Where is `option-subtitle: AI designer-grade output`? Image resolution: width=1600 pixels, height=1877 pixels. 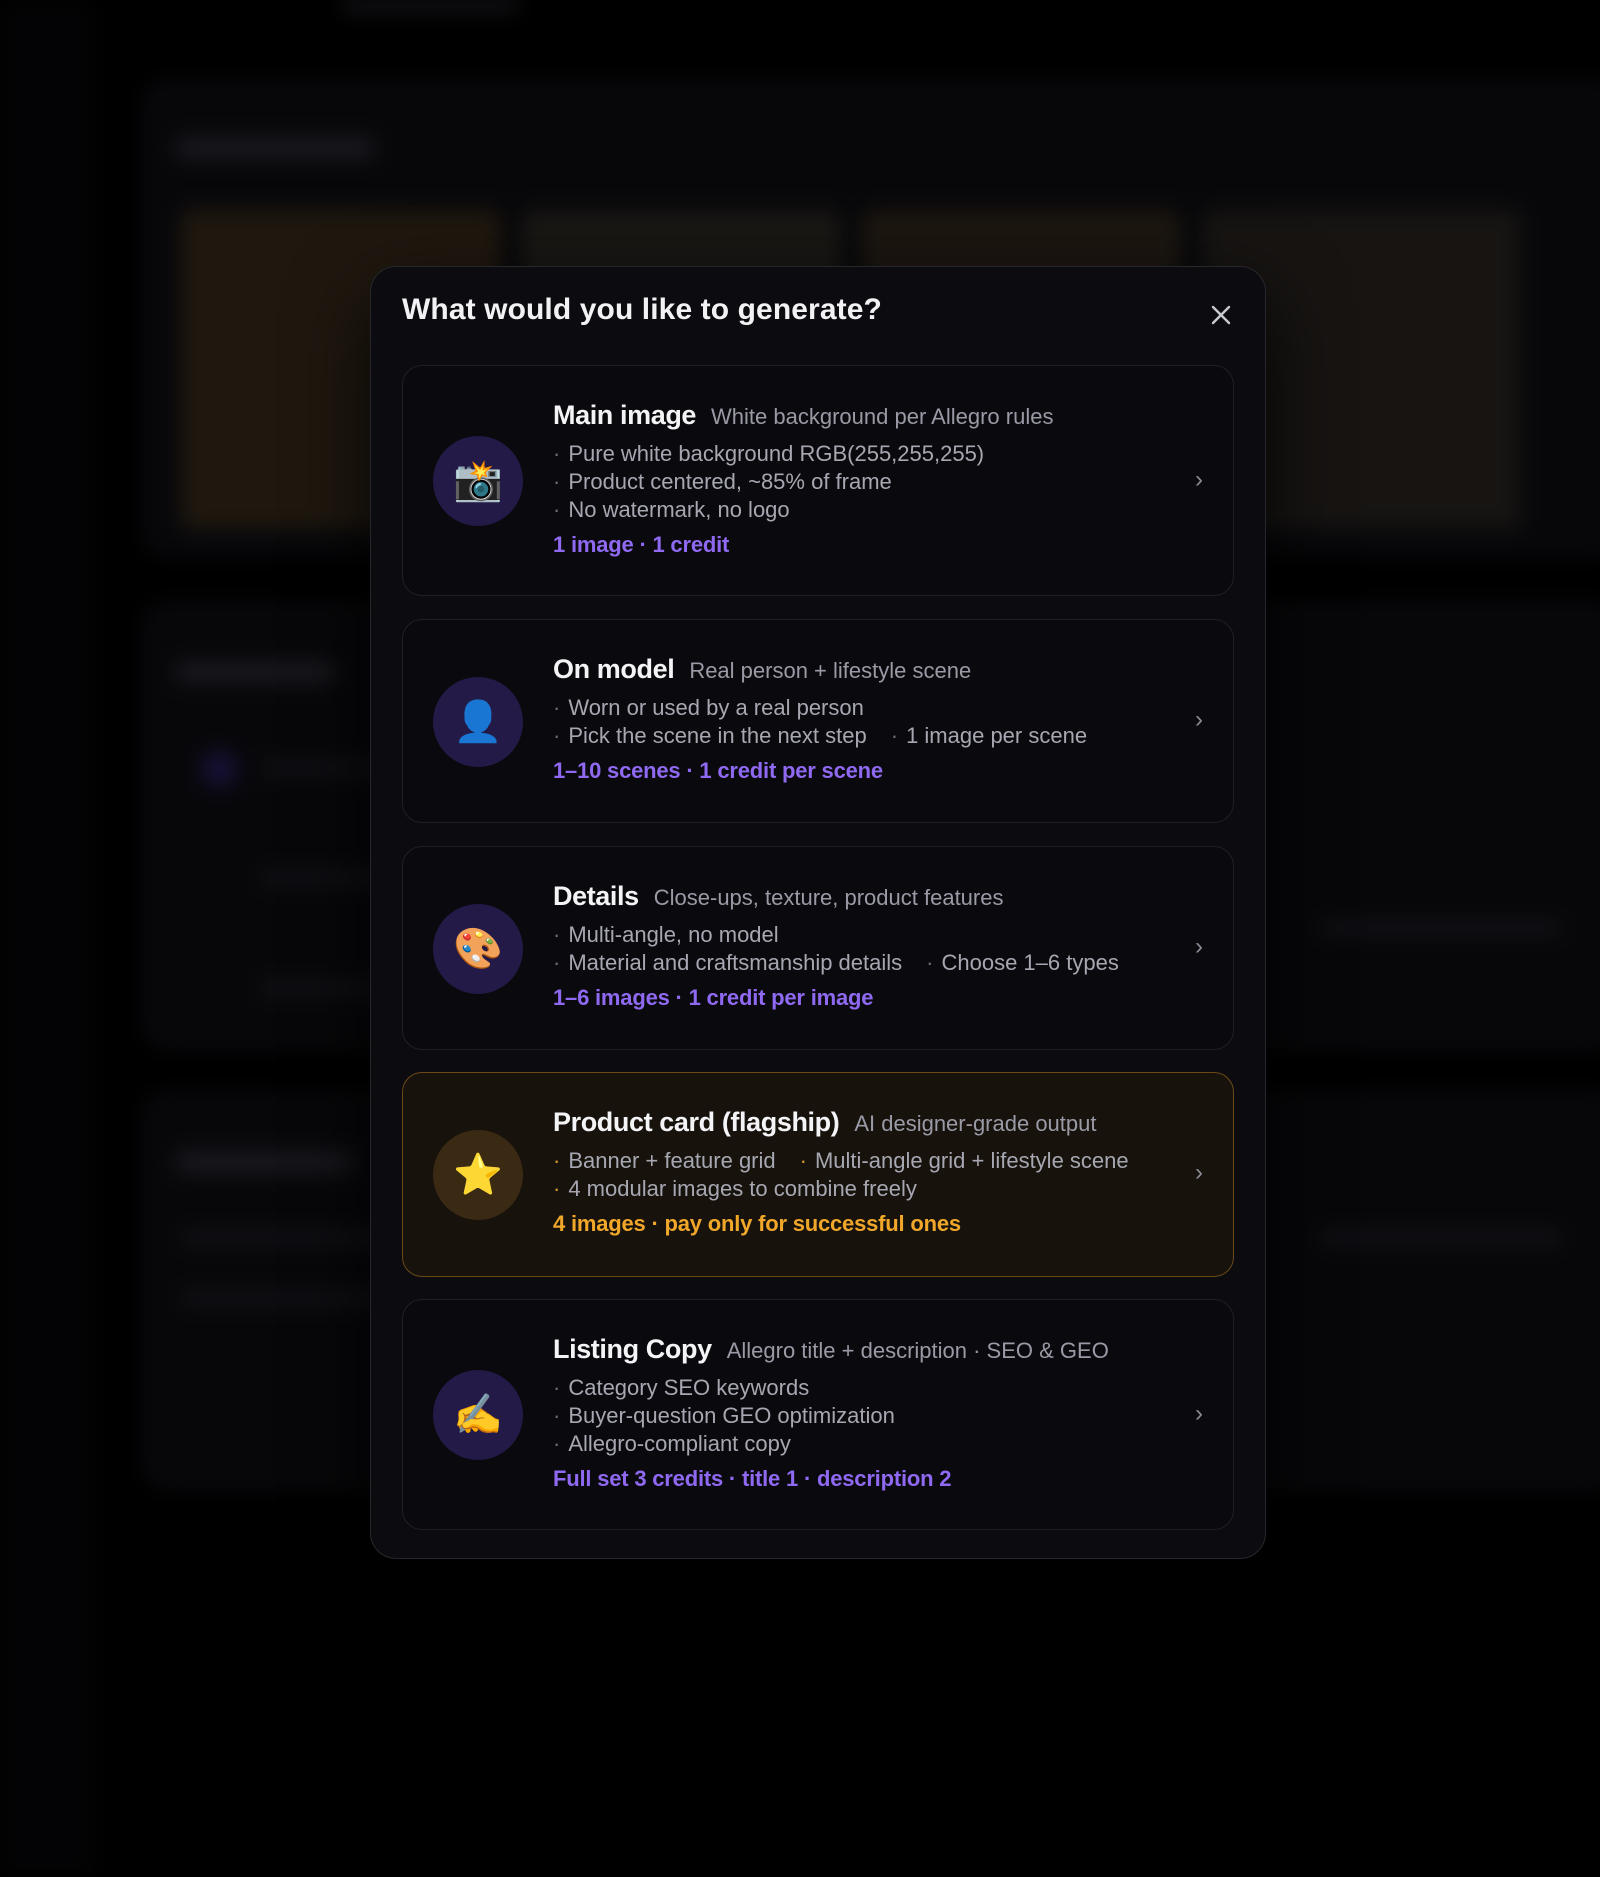
option-subtitle: AI designer-grade output is located at coordinates (975, 1123).